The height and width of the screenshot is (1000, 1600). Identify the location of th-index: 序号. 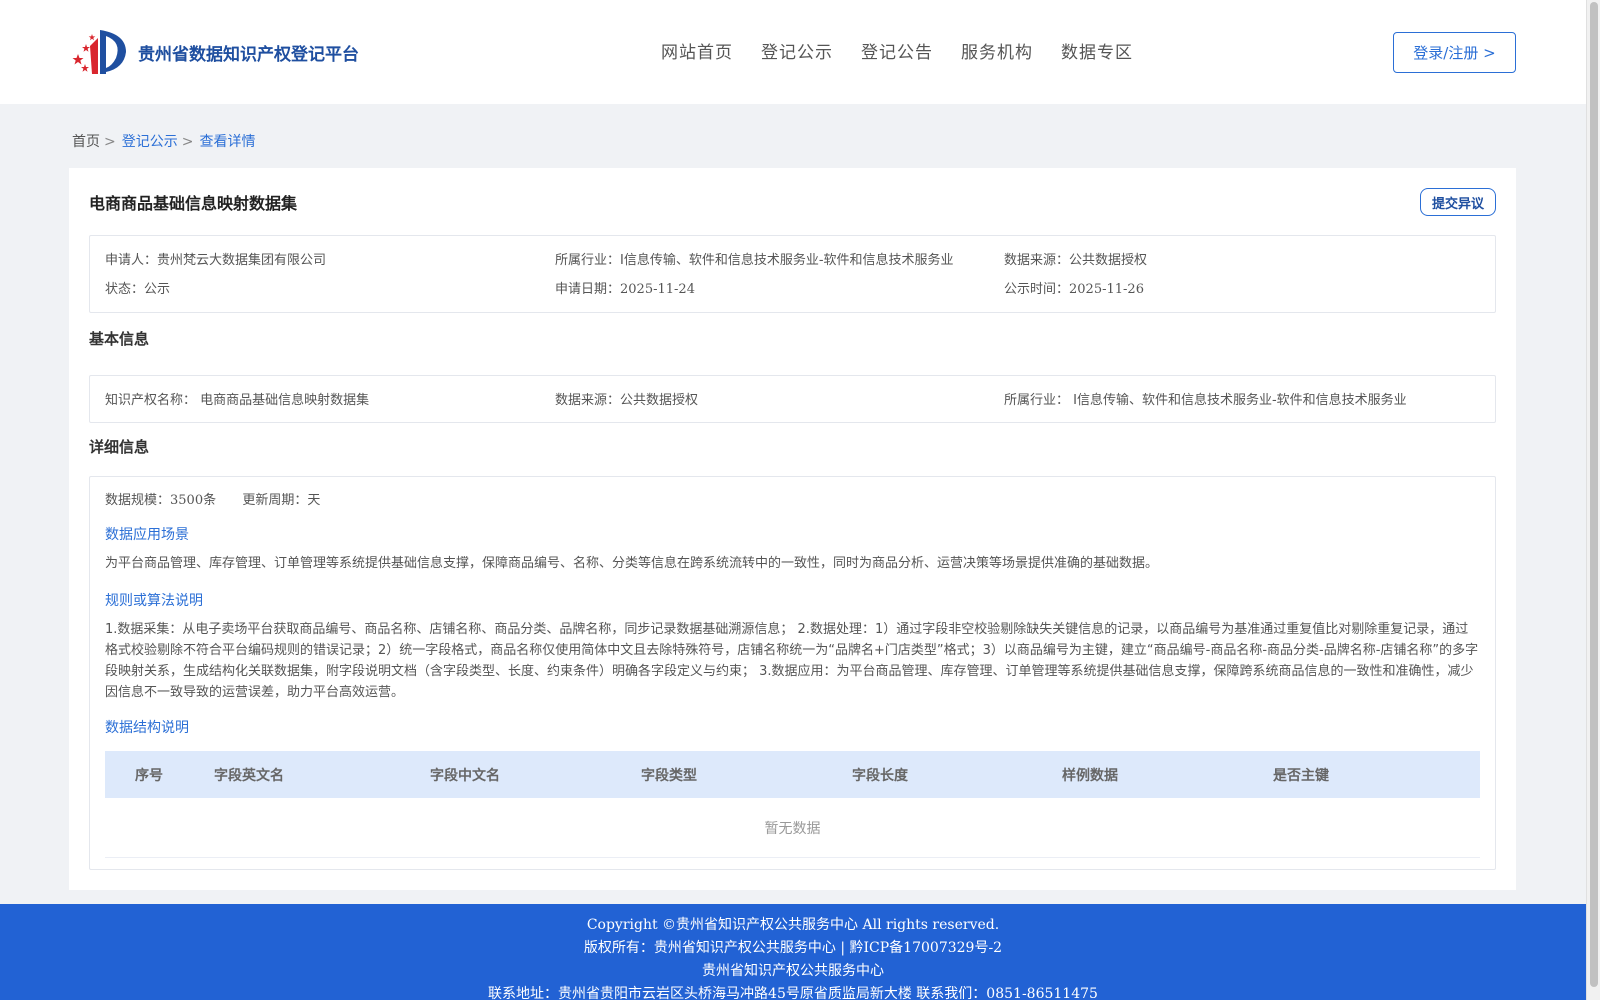
(149, 775).